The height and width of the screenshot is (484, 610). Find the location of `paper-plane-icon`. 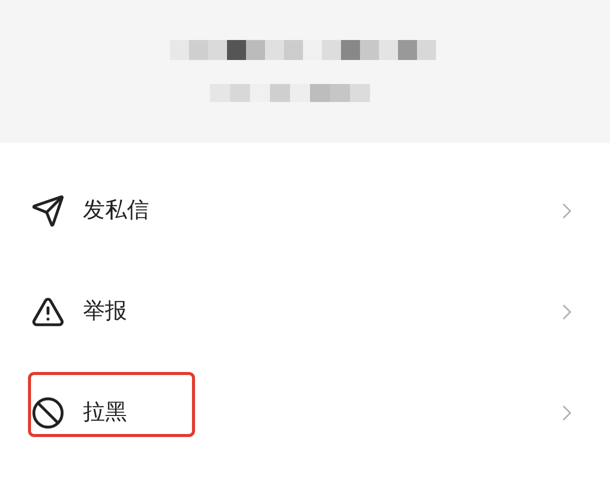

paper-plane-icon is located at coordinates (48, 211).